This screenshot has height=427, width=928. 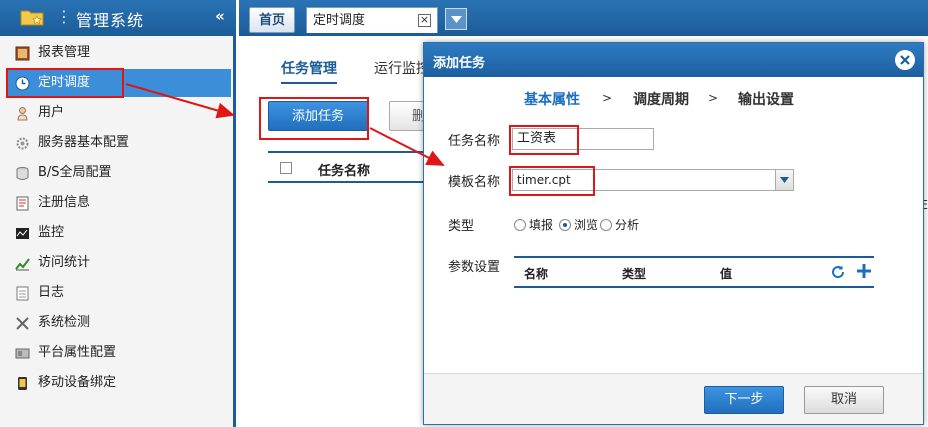 What do you see at coordinates (119, 173) in the screenshot?
I see `sidebar-item-bs-config: B/S全局配置` at bounding box center [119, 173].